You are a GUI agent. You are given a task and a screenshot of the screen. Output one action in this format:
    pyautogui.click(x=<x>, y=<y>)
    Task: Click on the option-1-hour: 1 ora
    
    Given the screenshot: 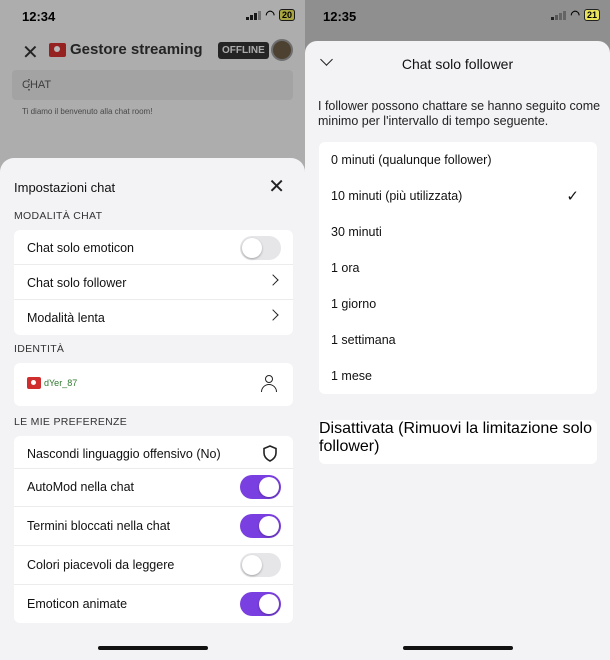 What is the action you would take?
    pyautogui.click(x=458, y=268)
    